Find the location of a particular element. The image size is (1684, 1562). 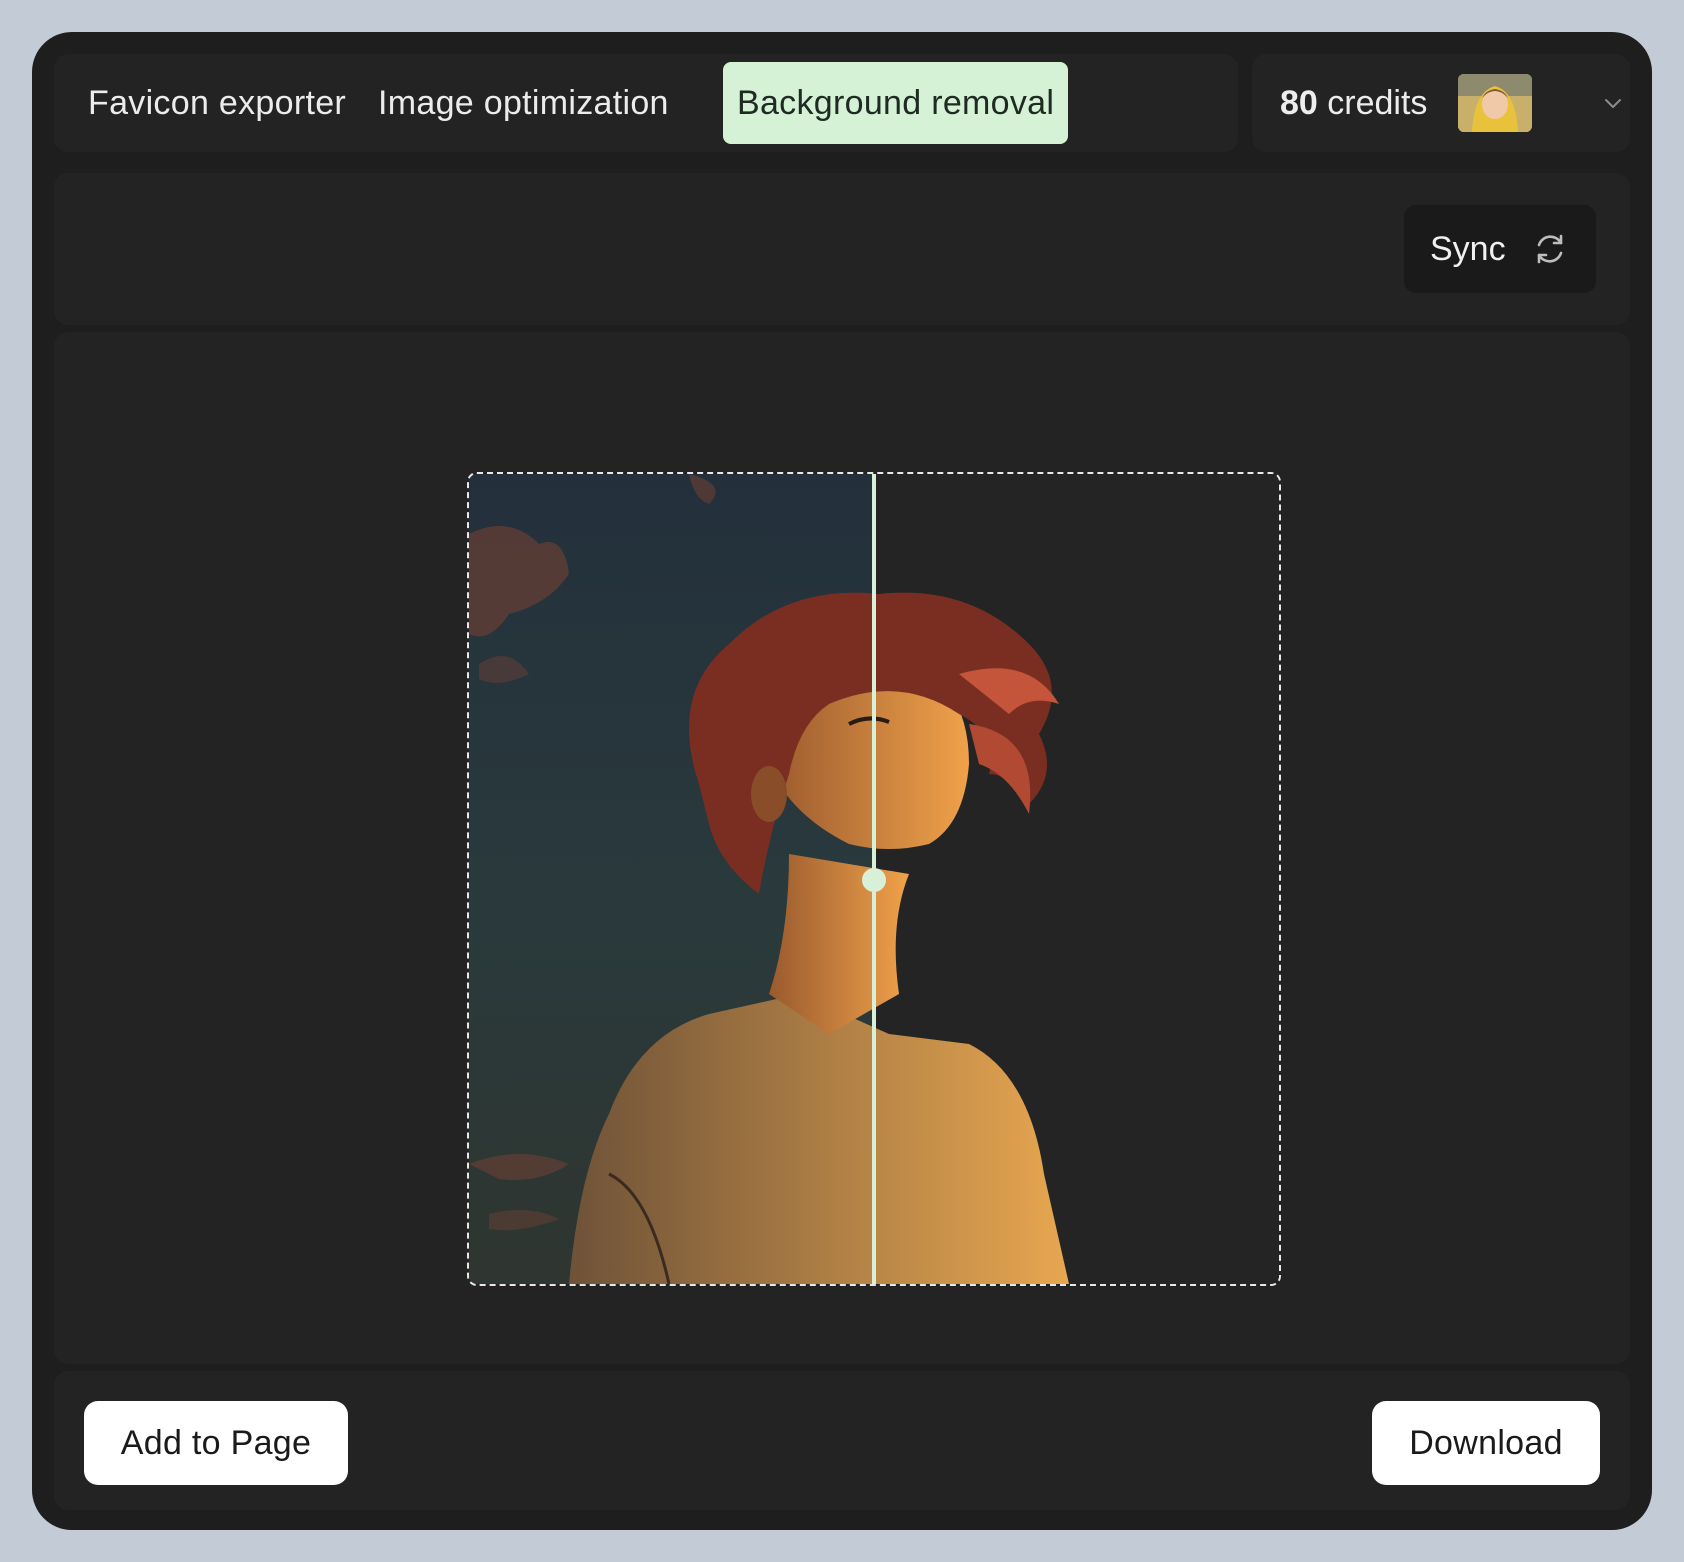

refresh-icon is located at coordinates (1550, 249).